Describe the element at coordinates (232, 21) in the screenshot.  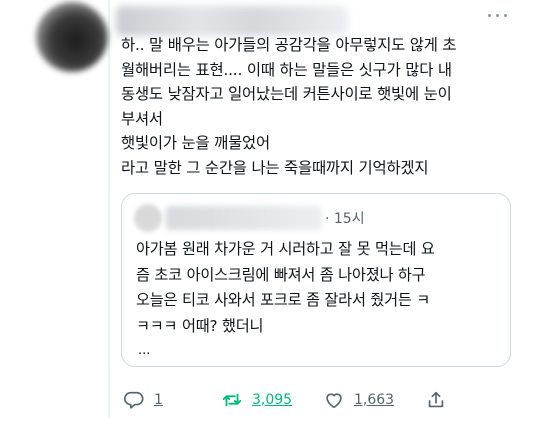
I see `author-name-blurred` at that location.